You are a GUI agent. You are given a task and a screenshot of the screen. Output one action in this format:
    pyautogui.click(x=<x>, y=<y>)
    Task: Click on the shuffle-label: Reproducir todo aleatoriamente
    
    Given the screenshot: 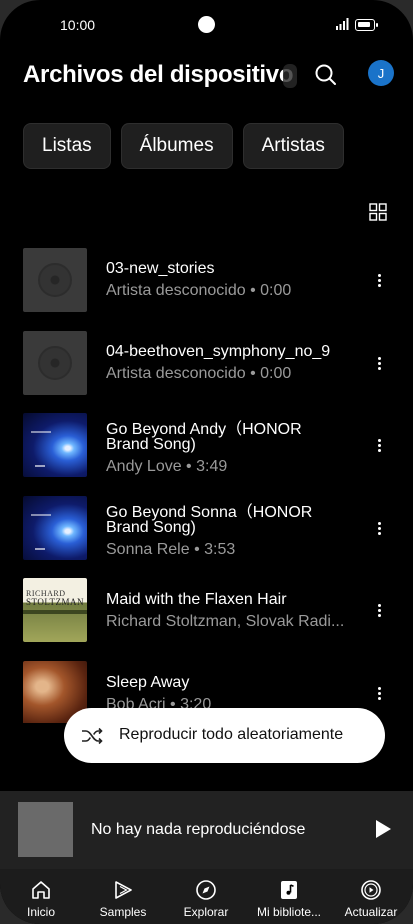 What is the action you would take?
    pyautogui.click(x=231, y=734)
    